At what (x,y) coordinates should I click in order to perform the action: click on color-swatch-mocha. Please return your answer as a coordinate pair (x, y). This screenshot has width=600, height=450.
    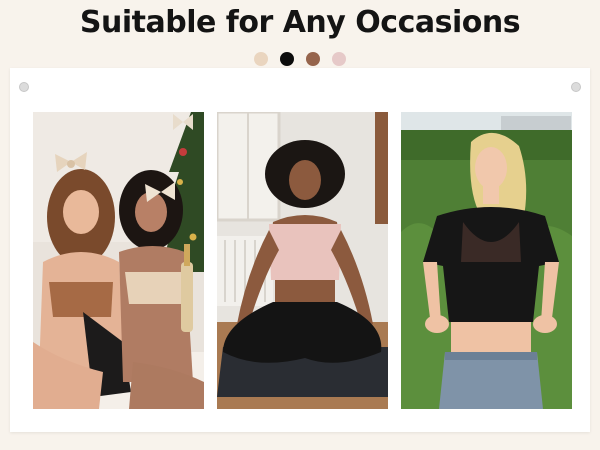
    Looking at the image, I should click on (313, 59).